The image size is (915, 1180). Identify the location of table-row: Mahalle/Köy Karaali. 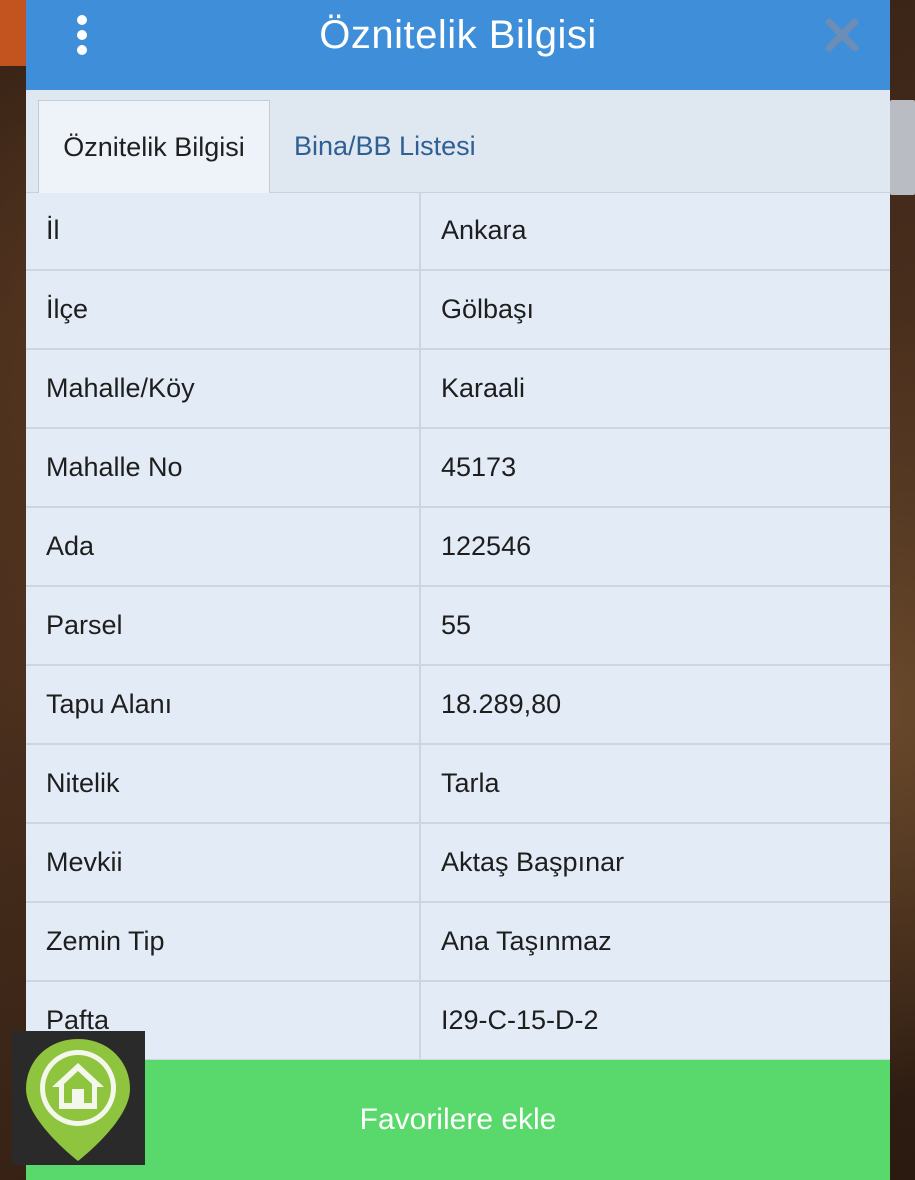
(458, 389).